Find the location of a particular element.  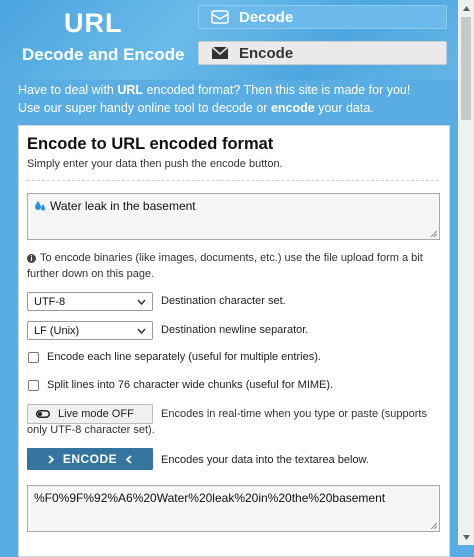

encode-button-label: ENCODE is located at coordinates (90, 459).